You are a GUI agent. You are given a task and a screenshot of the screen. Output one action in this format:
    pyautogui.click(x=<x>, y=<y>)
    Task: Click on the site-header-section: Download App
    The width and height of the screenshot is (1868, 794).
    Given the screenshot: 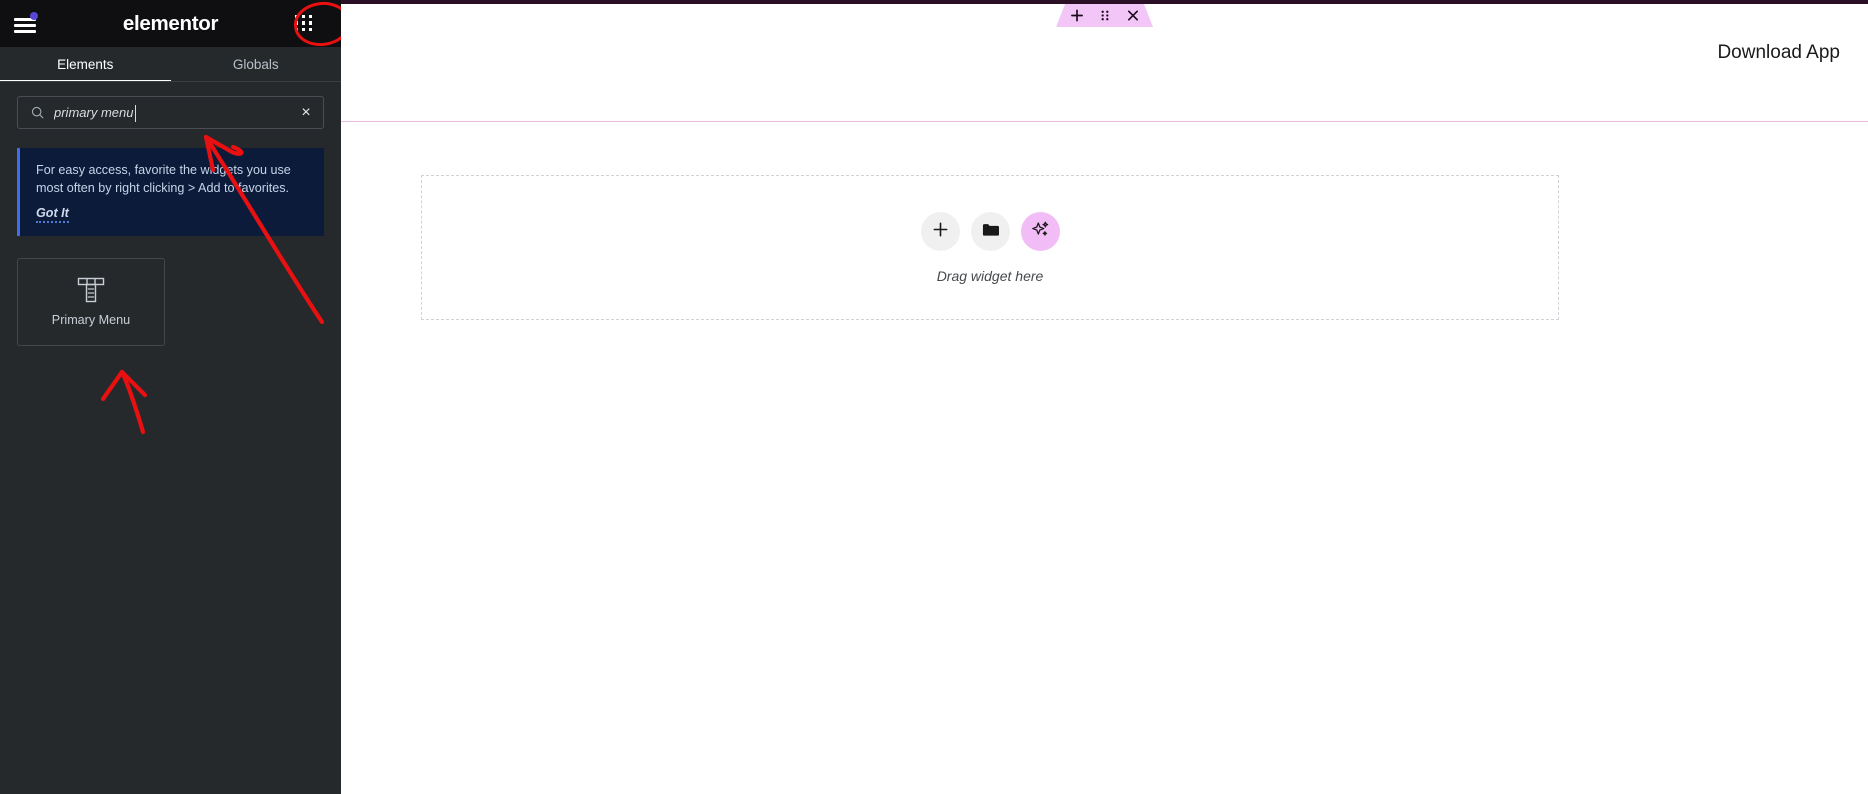 What is the action you would take?
    pyautogui.click(x=1104, y=61)
    